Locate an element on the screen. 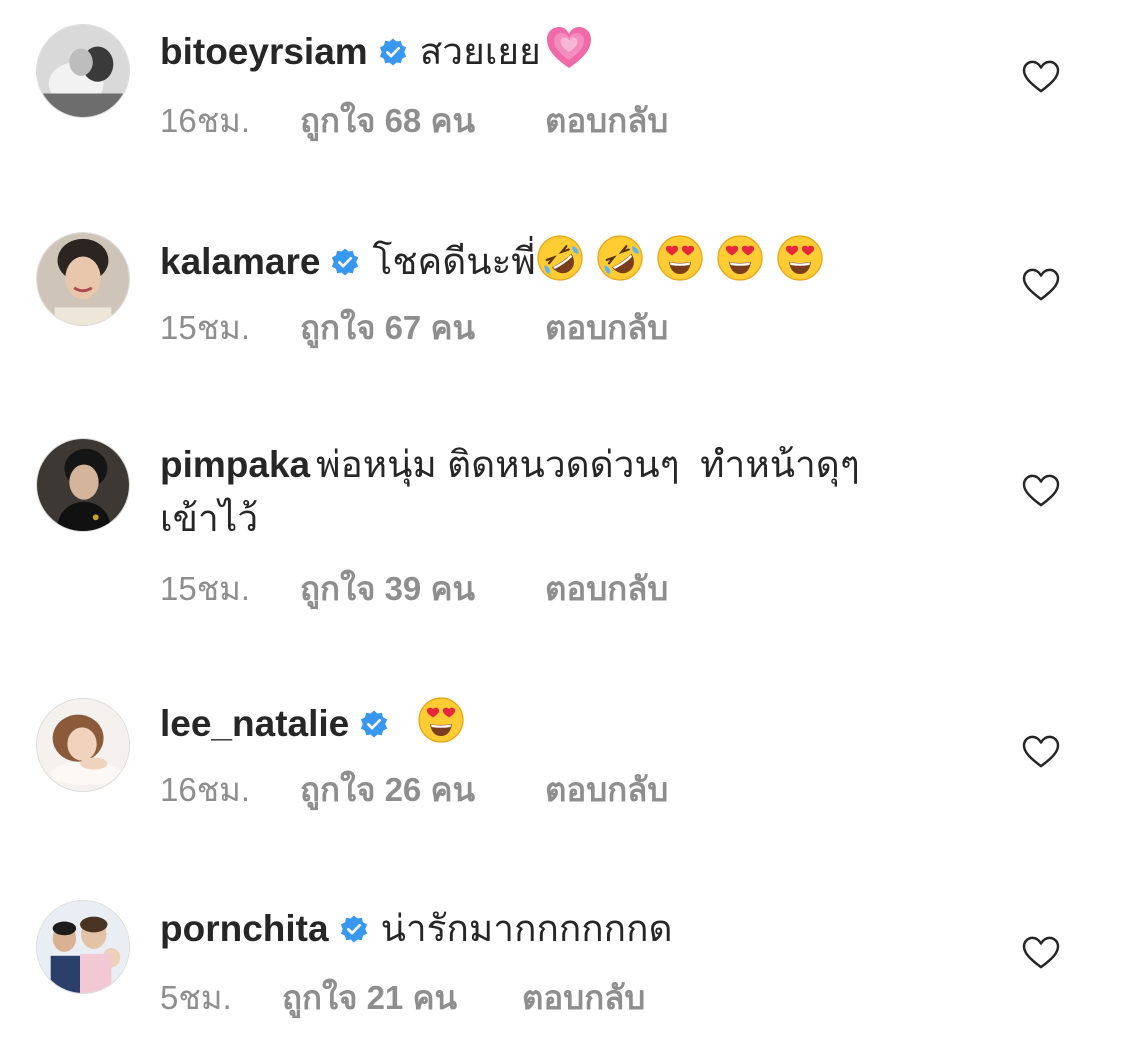 The width and height of the screenshot is (1125, 1049). comment-username: pornchita is located at coordinates (244, 928).